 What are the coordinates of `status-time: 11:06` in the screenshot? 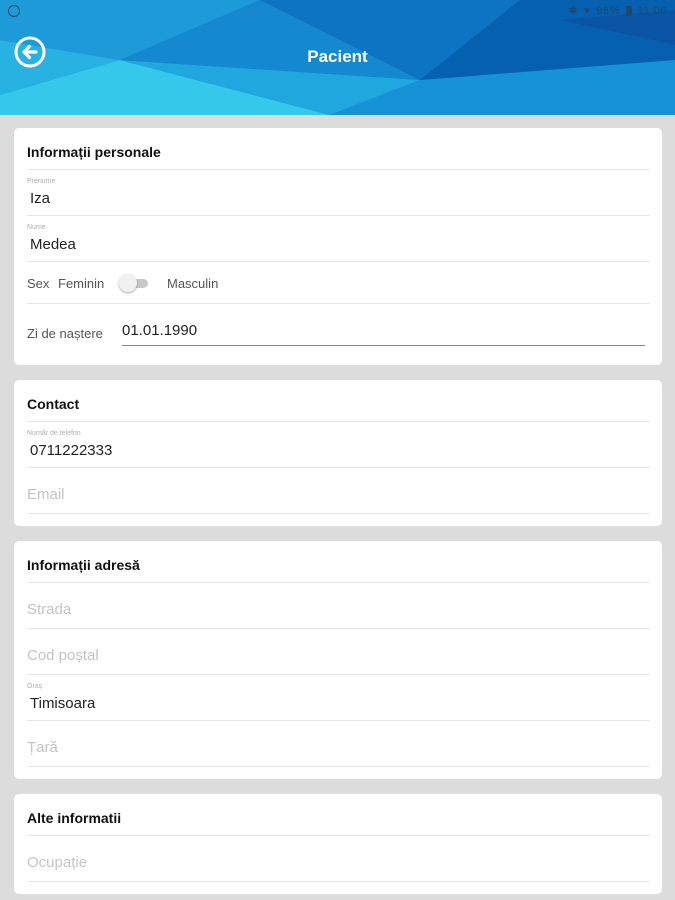 It's located at (652, 10).